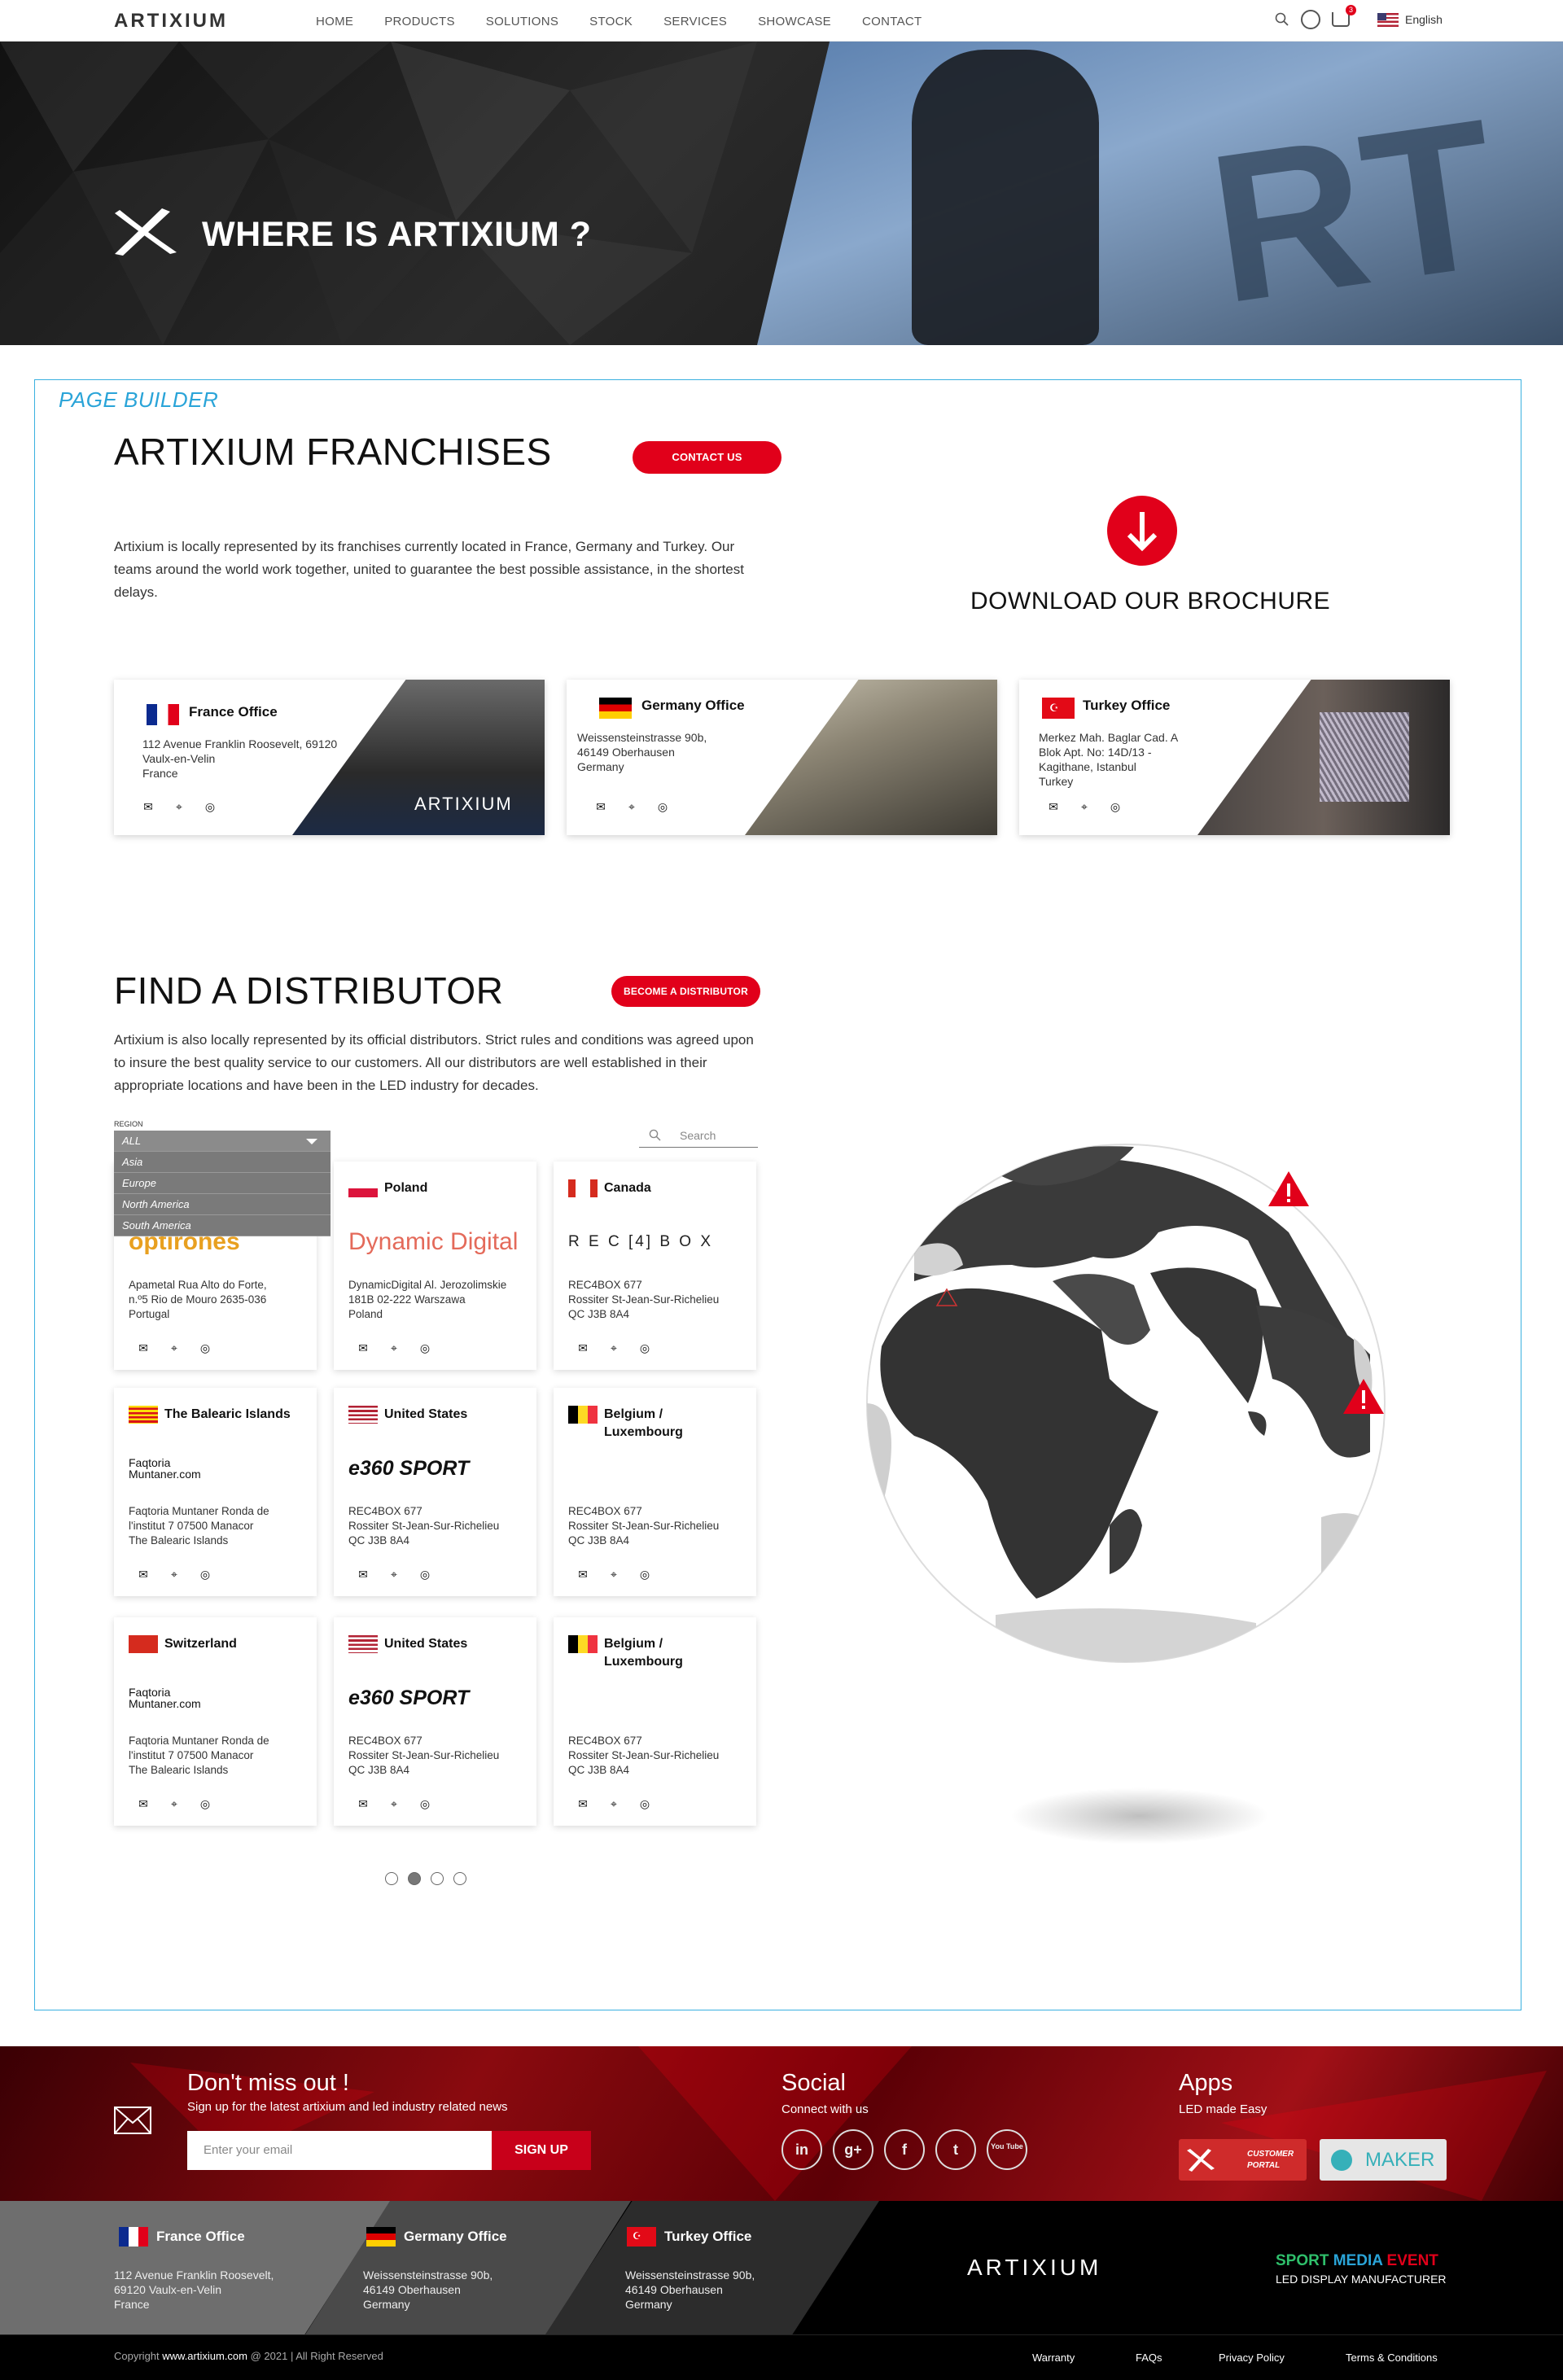  What do you see at coordinates (1288, 1188) in the screenshot?
I see `marker-warning-icon` at bounding box center [1288, 1188].